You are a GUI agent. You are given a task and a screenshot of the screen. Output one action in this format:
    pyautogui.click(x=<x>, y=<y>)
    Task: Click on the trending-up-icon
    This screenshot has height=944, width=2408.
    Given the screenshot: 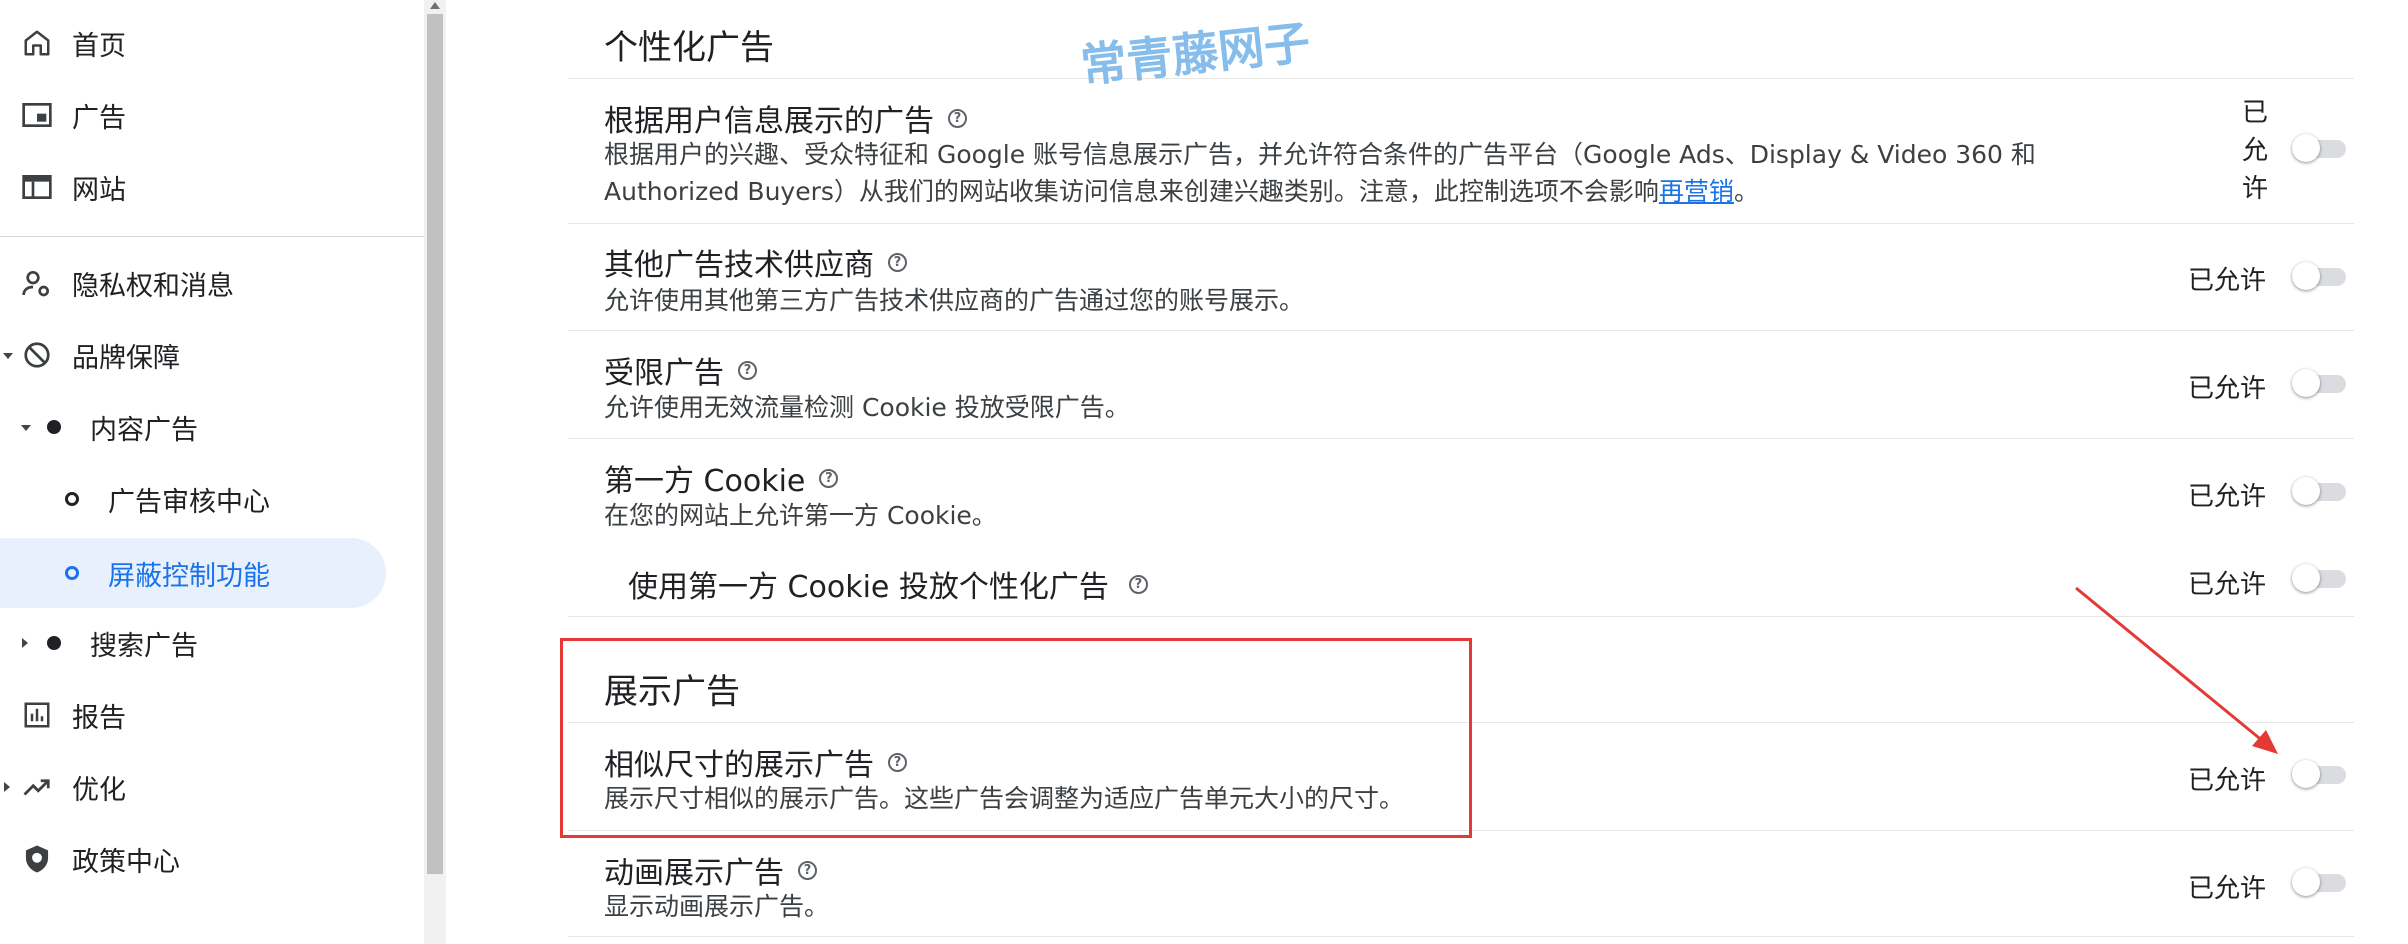 What is the action you would take?
    pyautogui.click(x=37, y=787)
    